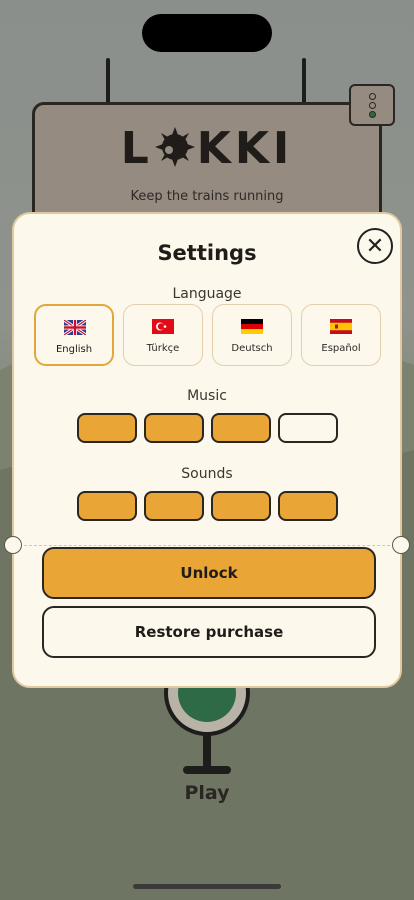 Image resolution: width=414 pixels, height=900 pixels. What do you see at coordinates (174, 147) in the screenshot?
I see `lion-face-icon` at bounding box center [174, 147].